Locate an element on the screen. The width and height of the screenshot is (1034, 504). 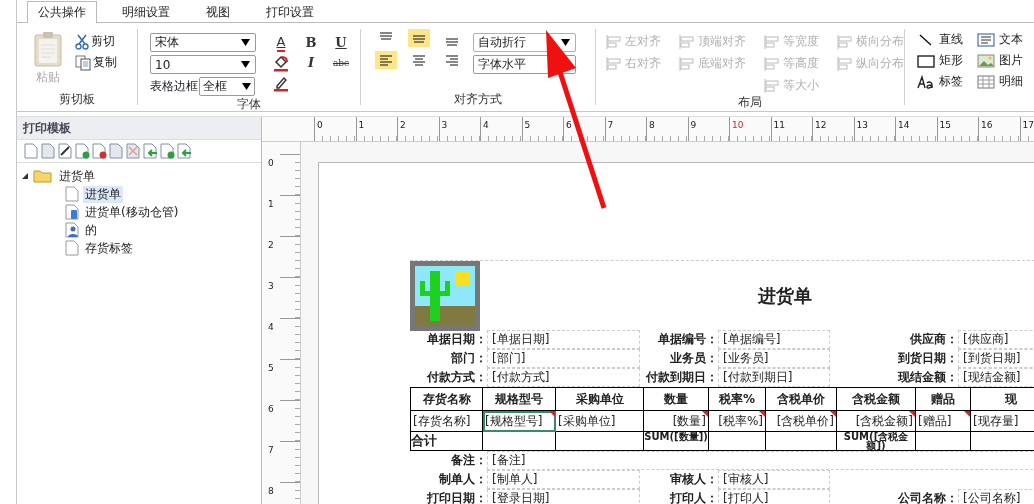
table-cell: [税率%] is located at coordinates (737, 421).